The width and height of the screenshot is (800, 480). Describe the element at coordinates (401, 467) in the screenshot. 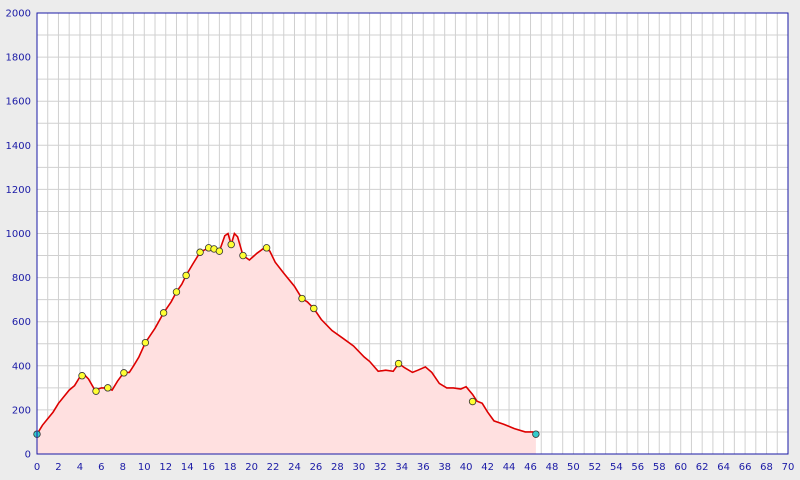

I see `x-tick-label: 34` at that location.